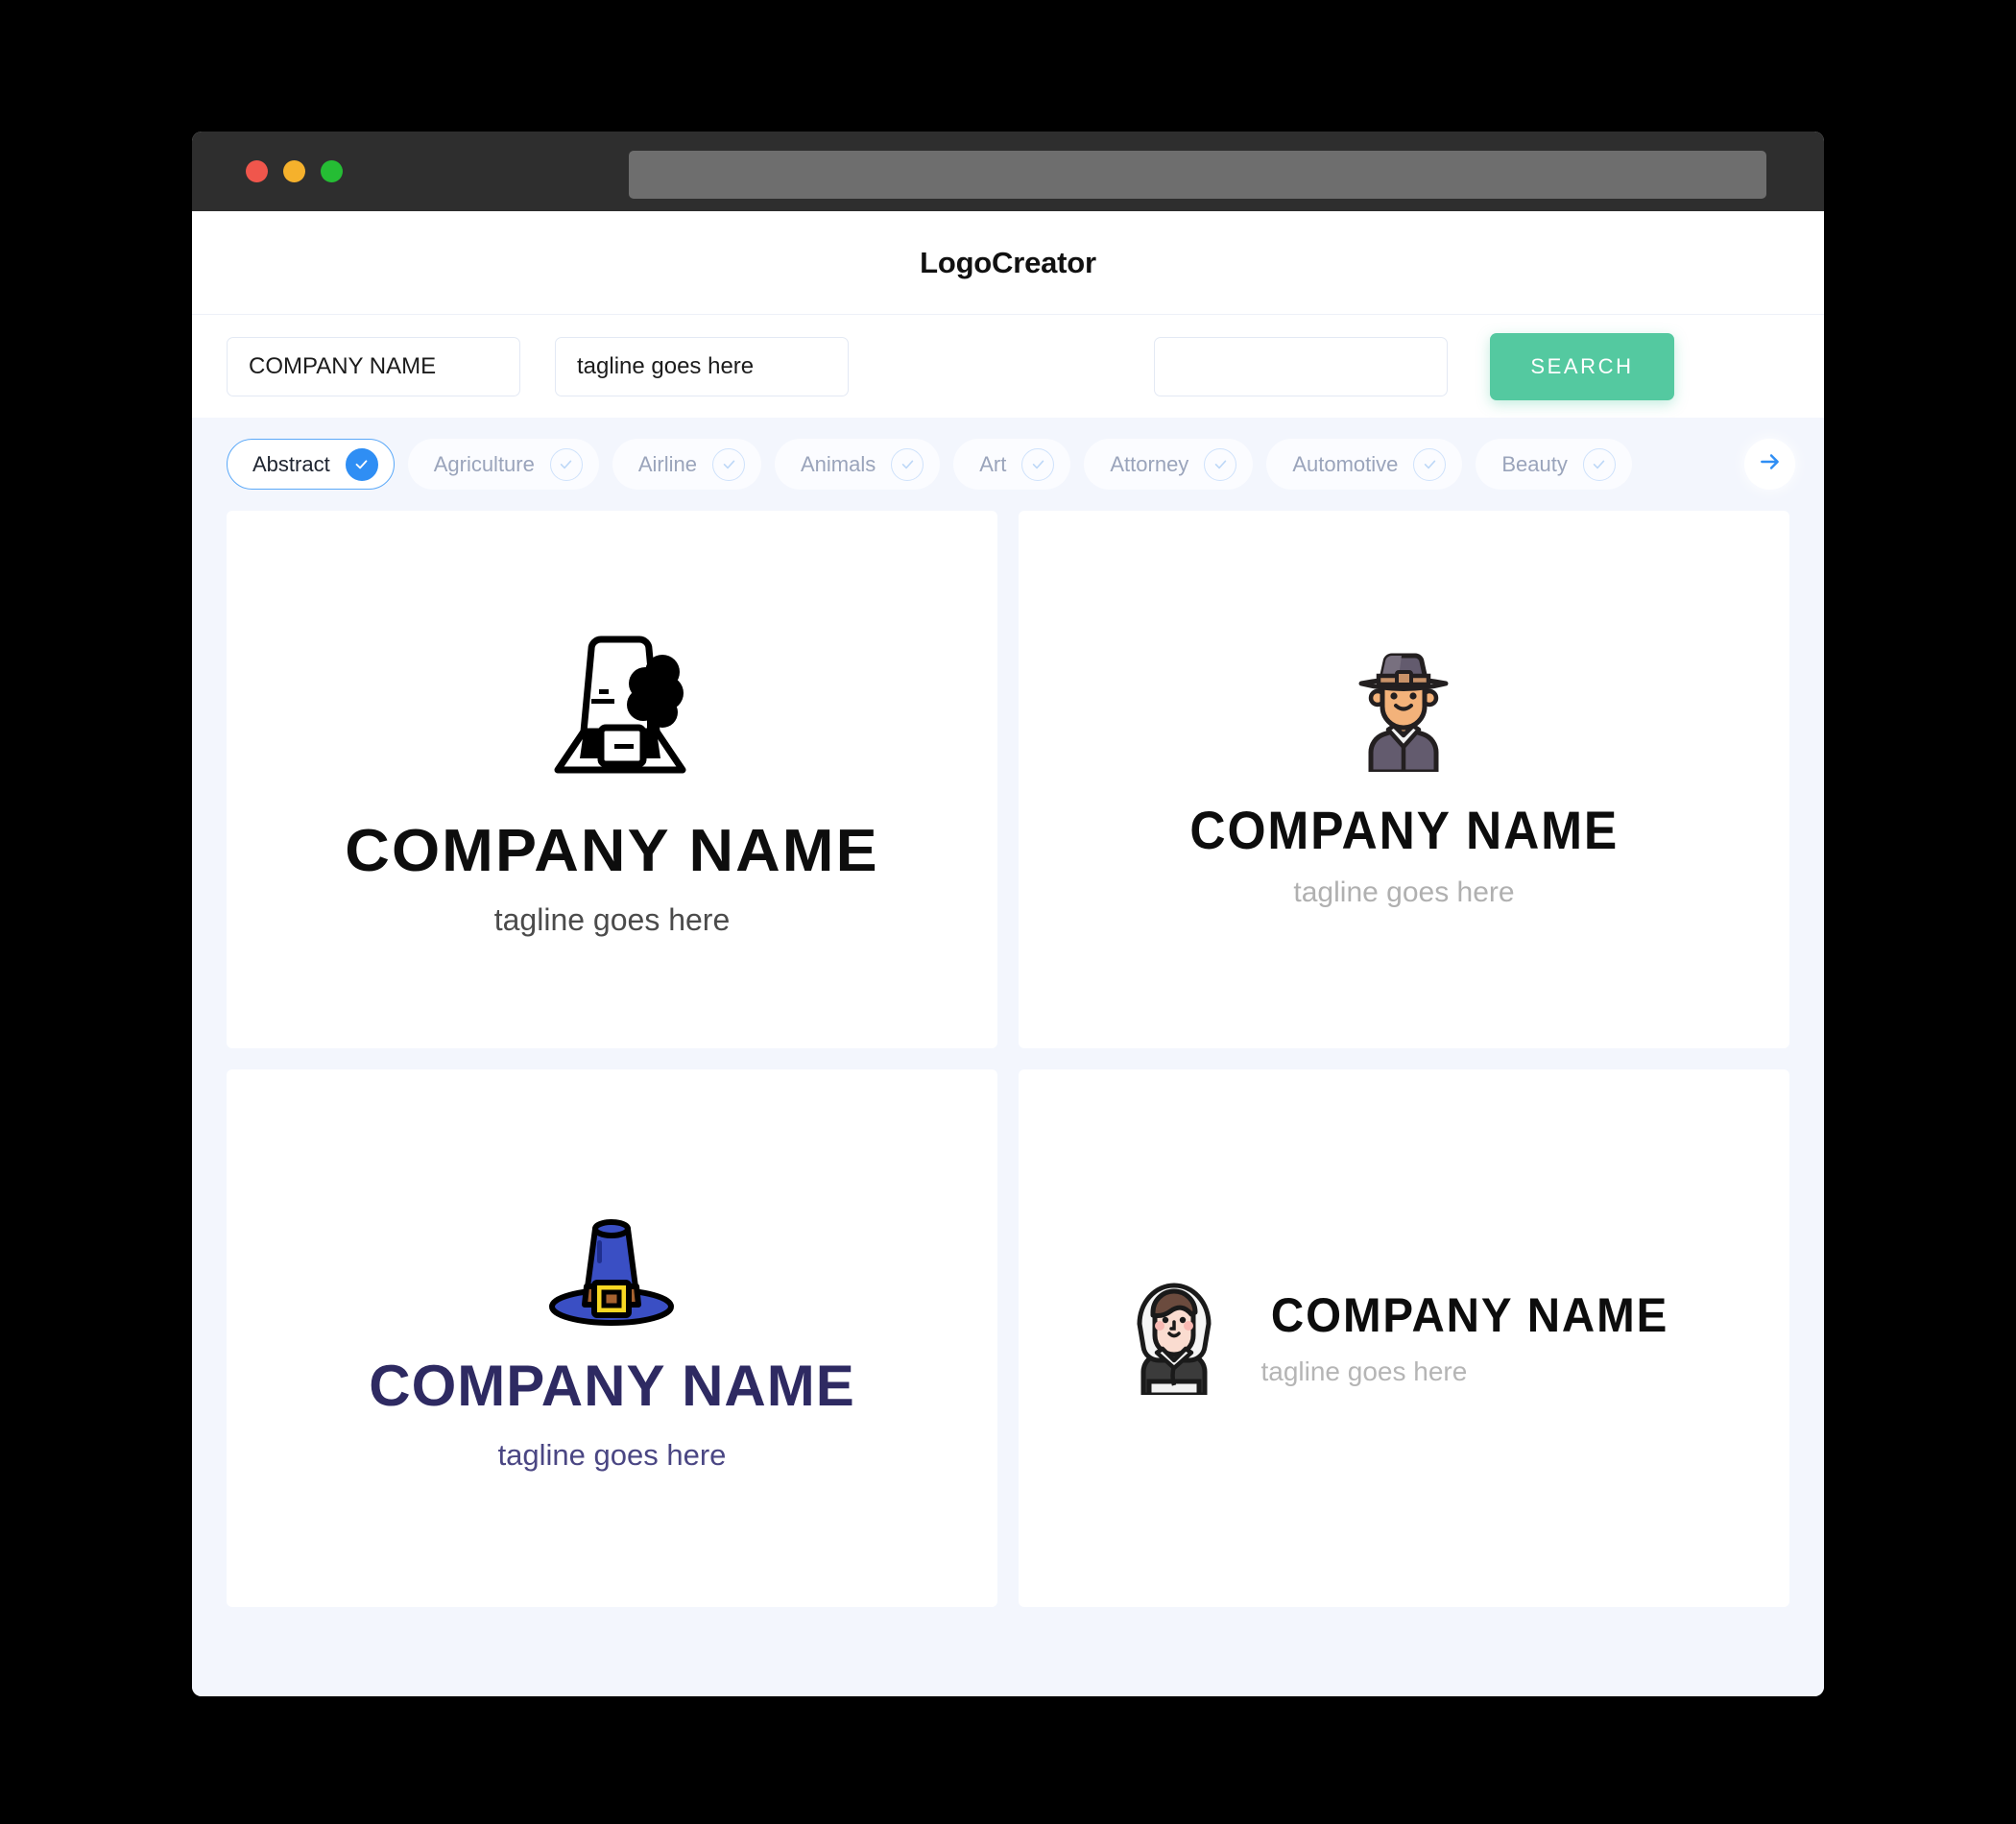 The image size is (2016, 1824). I want to click on category-pill-agriculture: Agriculture, so click(503, 464).